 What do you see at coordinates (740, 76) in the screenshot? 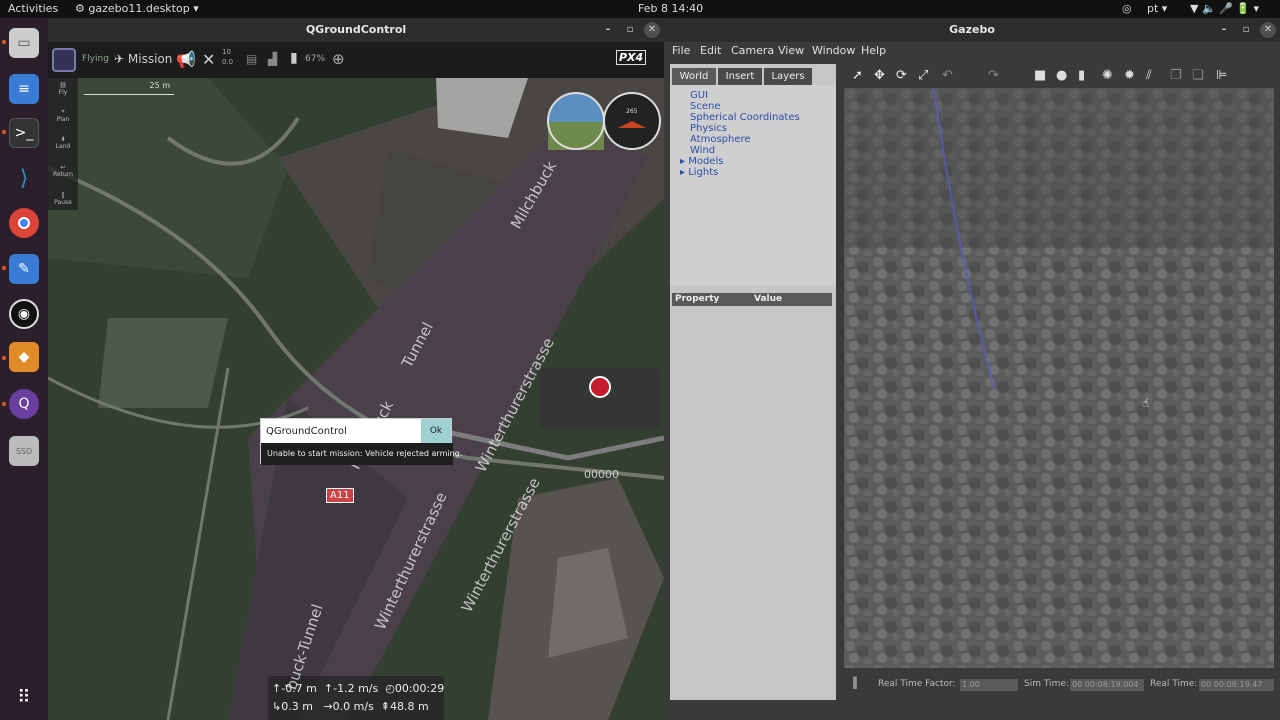
I see `tab-insert: Insert` at bounding box center [740, 76].